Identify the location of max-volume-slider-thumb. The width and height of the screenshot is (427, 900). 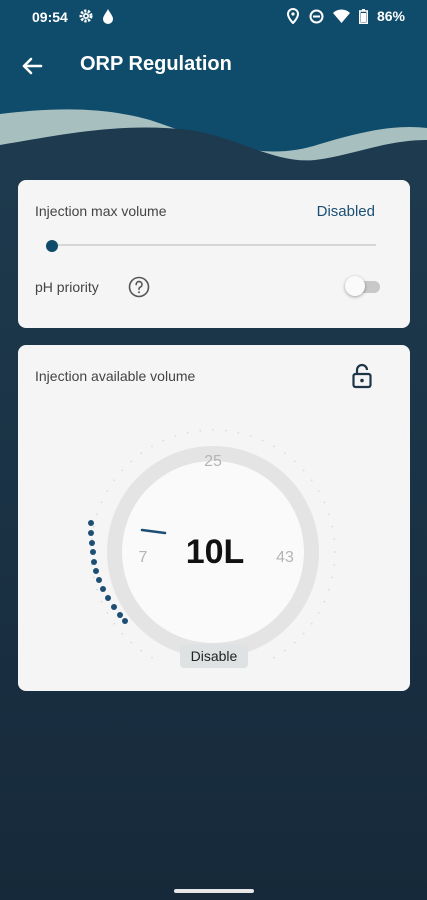
(52, 246).